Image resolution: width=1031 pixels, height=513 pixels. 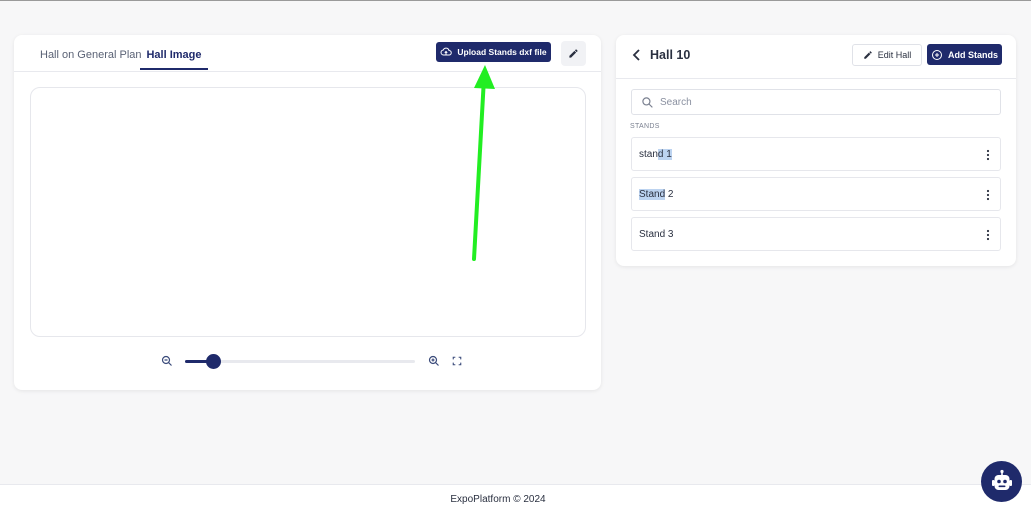 I want to click on edit-hall-label: Edit Hall, so click(x=894, y=55).